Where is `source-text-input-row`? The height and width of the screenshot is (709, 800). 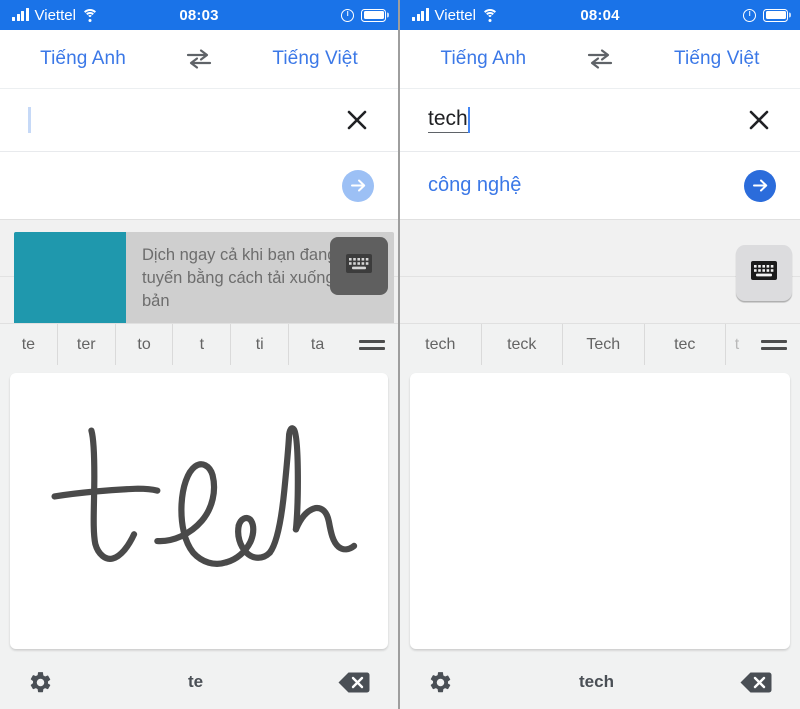
source-text-input-row is located at coordinates (199, 119).